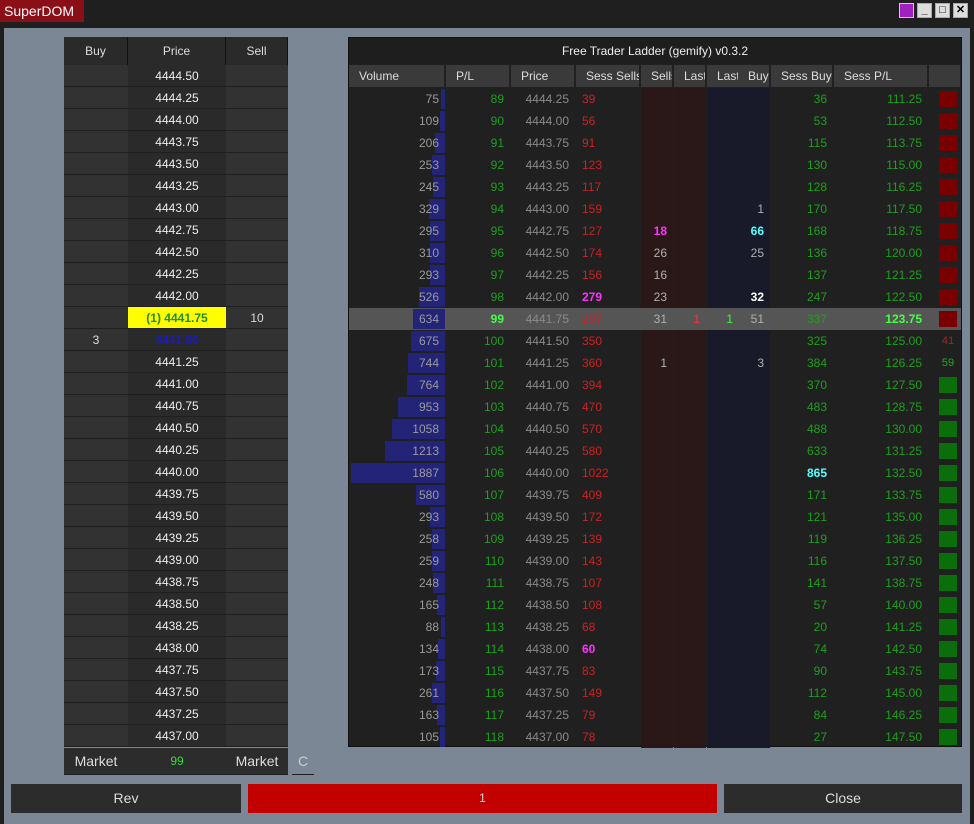 The width and height of the screenshot is (974, 824). What do you see at coordinates (655, 187) in the screenshot?
I see `ladder-row: 245 93 4443.25 117 128 116.25` at bounding box center [655, 187].